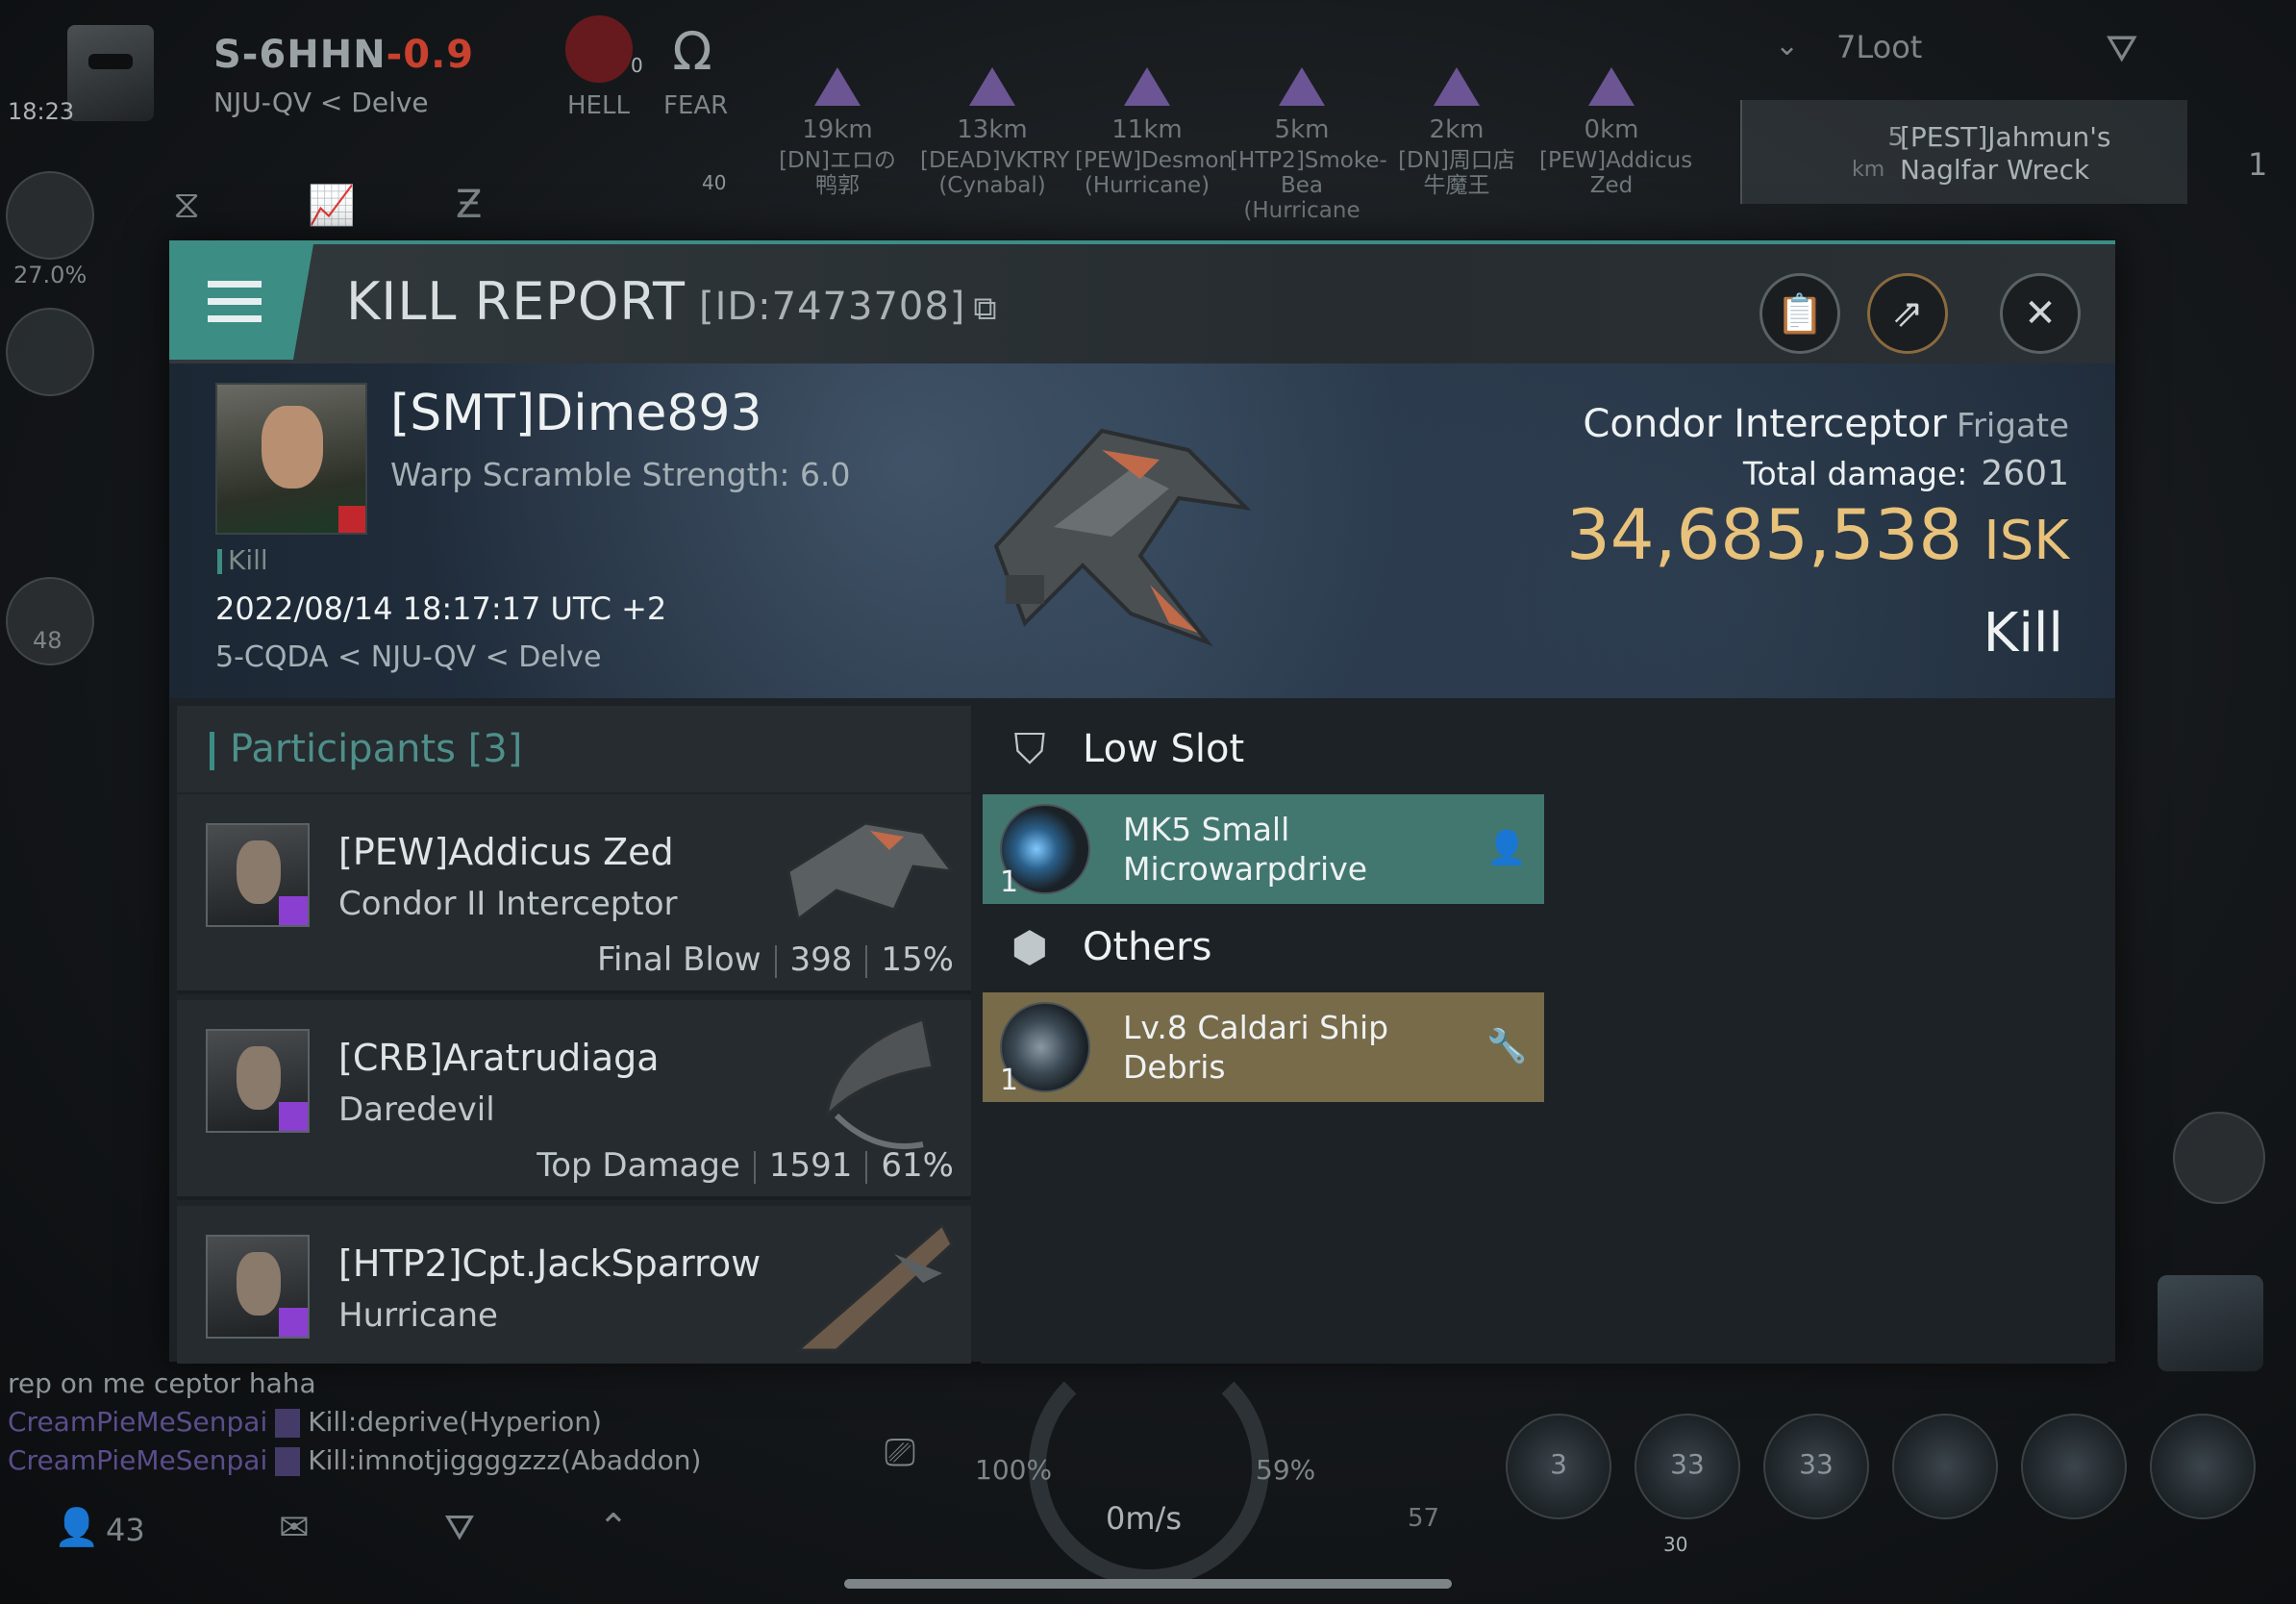 The width and height of the screenshot is (2296, 1604). Describe the element at coordinates (300, 55) in the screenshot. I see `system-name-text: S-6HHN` at that location.